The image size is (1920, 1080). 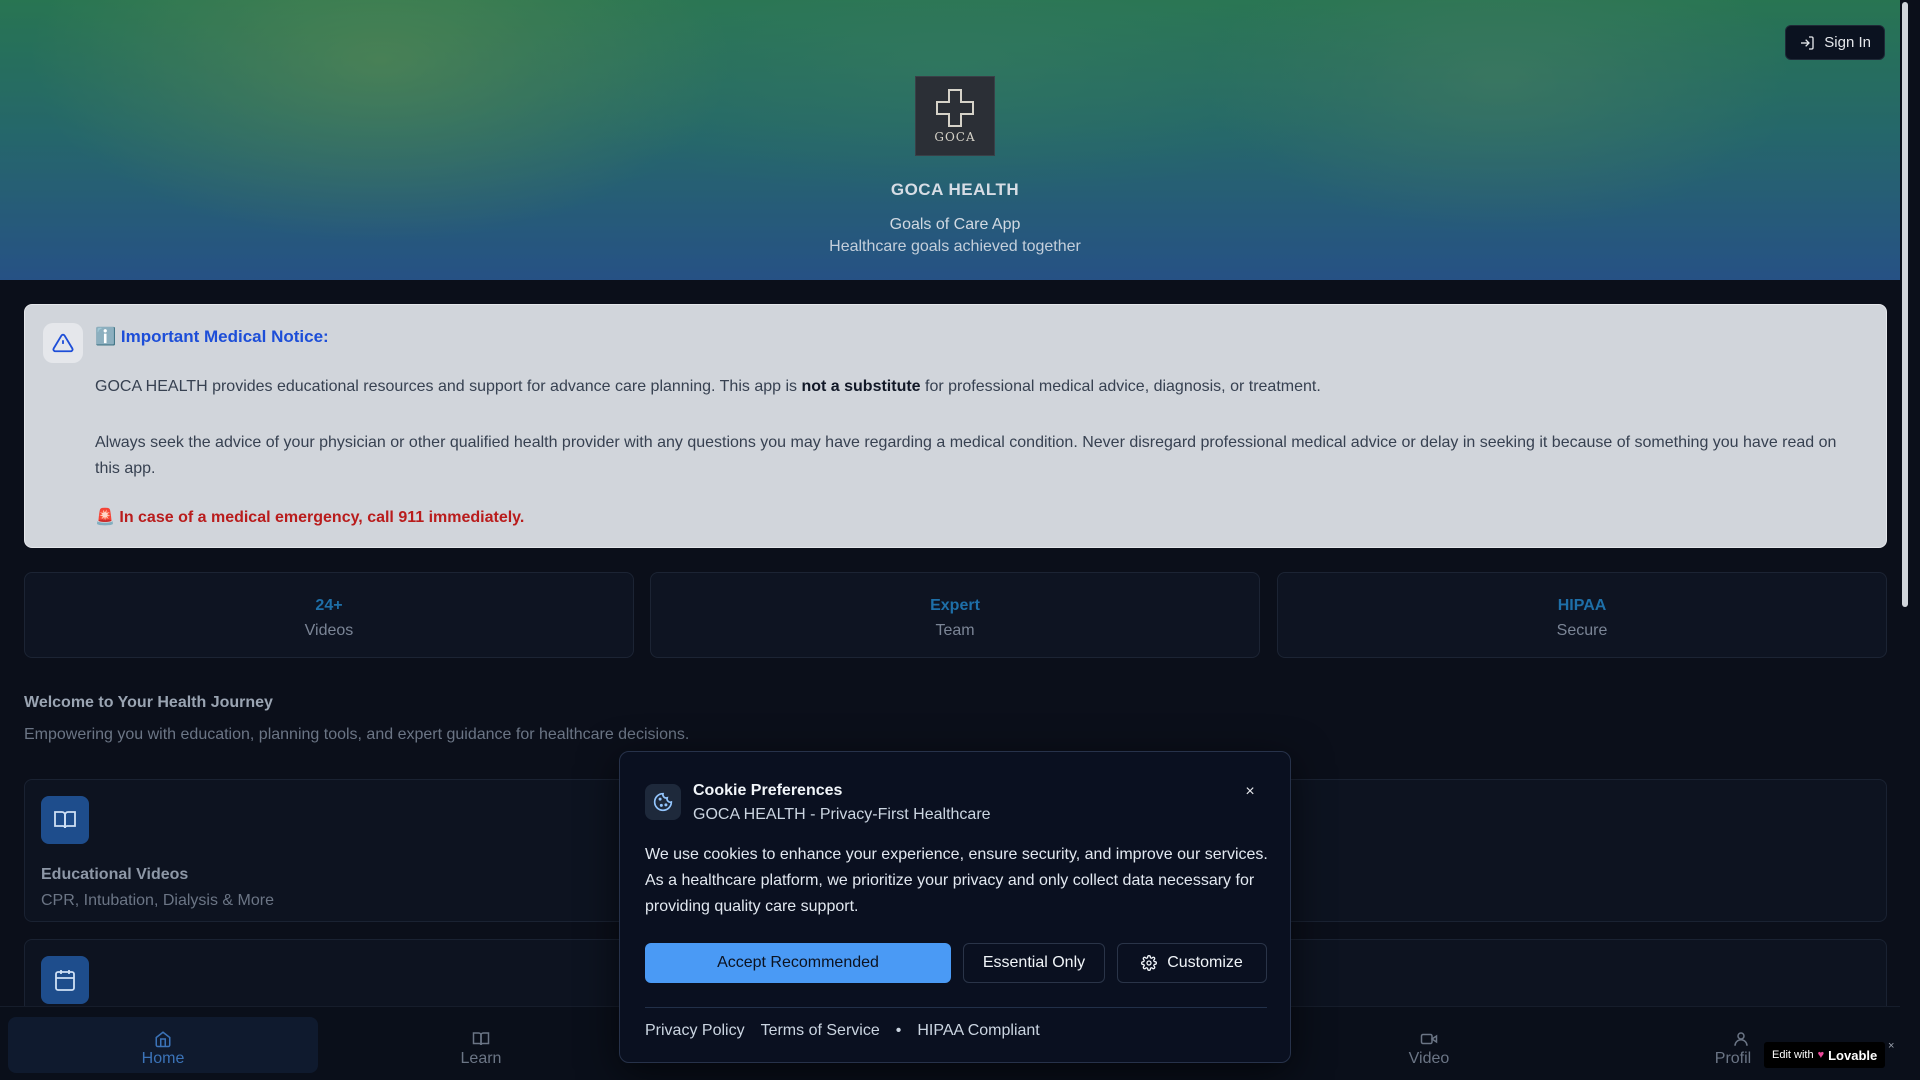 I want to click on stat-value: HIPAA, so click(x=1582, y=605).